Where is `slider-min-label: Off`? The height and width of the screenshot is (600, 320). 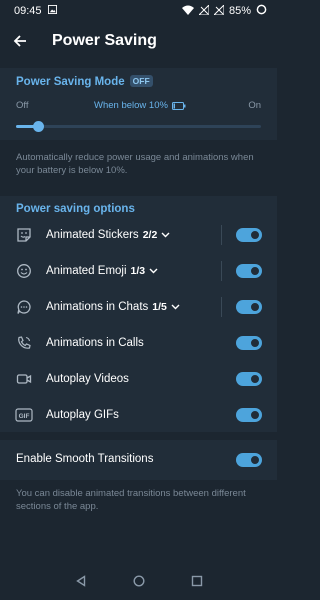 slider-min-label: Off is located at coordinates (22, 105).